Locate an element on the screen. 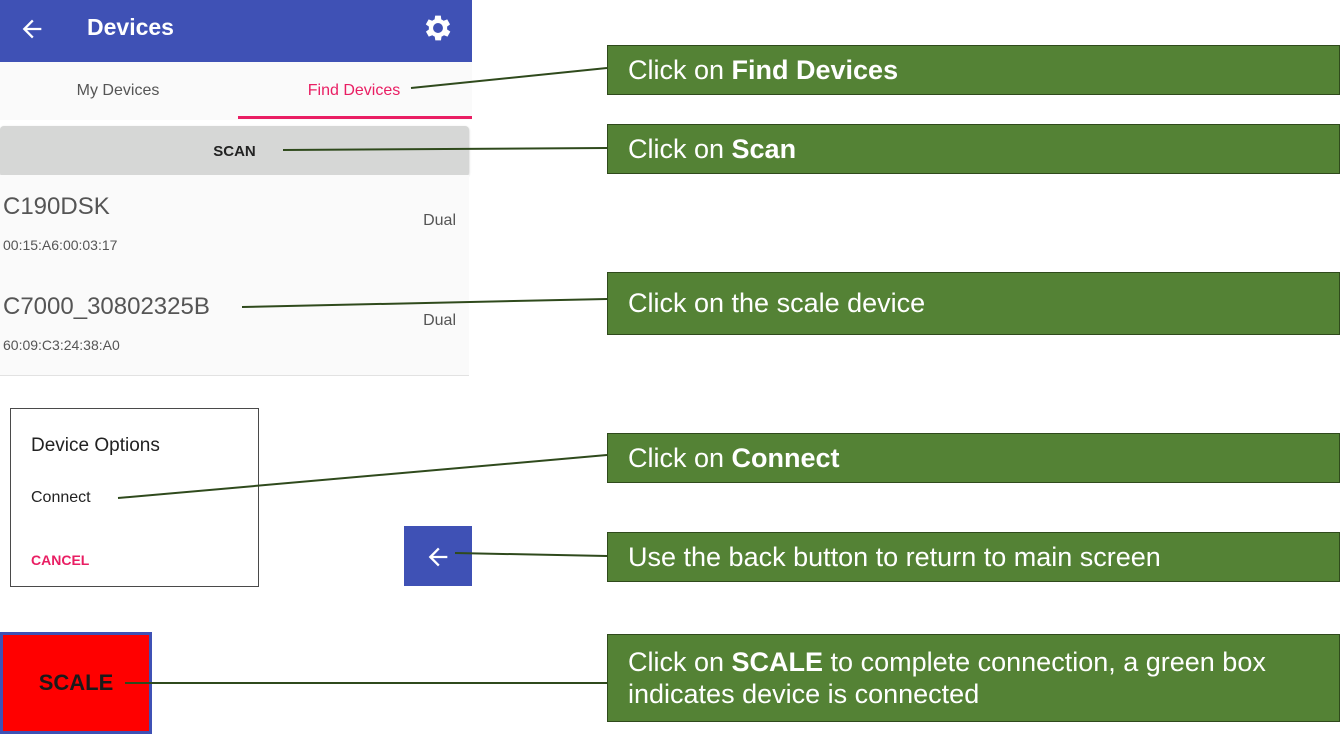 This screenshot has height=734, width=1342. dialog-title: Device Options is located at coordinates (95, 445).